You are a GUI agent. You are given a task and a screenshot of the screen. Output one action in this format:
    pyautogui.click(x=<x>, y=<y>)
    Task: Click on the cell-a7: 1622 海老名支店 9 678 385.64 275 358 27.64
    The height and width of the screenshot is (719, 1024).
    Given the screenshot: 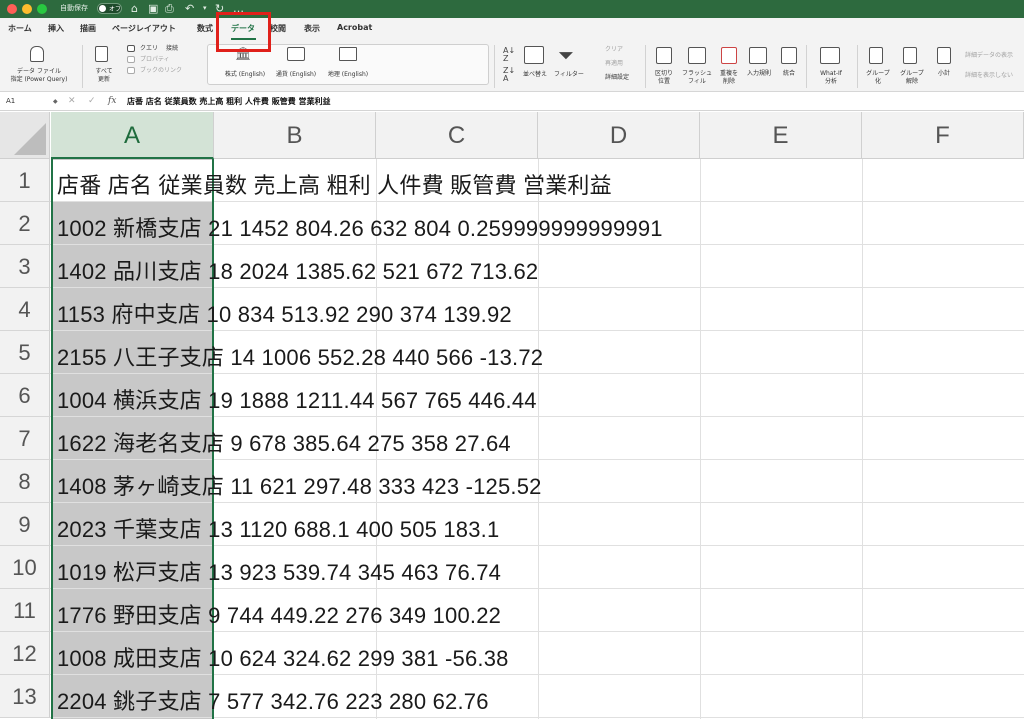 What is the action you would take?
    pyautogui.click(x=284, y=442)
    